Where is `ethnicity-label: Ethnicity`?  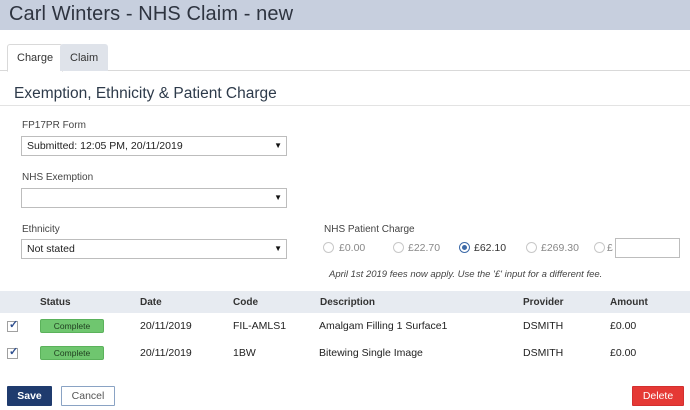
ethnicity-label: Ethnicity is located at coordinates (41, 229).